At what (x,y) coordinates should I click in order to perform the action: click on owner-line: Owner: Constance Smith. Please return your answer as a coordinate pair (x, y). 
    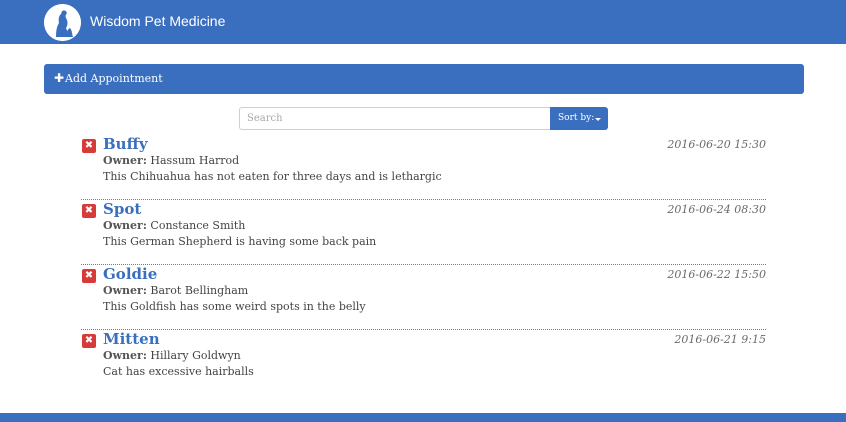
    Looking at the image, I should click on (174, 225).